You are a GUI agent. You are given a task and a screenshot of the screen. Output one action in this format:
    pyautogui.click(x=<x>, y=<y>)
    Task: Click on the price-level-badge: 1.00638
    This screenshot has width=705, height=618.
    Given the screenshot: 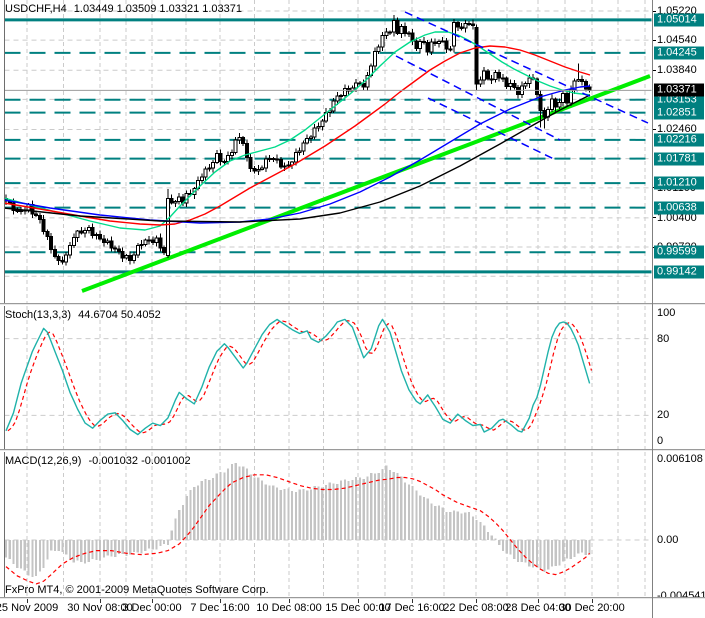 What is the action you would take?
    pyautogui.click(x=679, y=208)
    